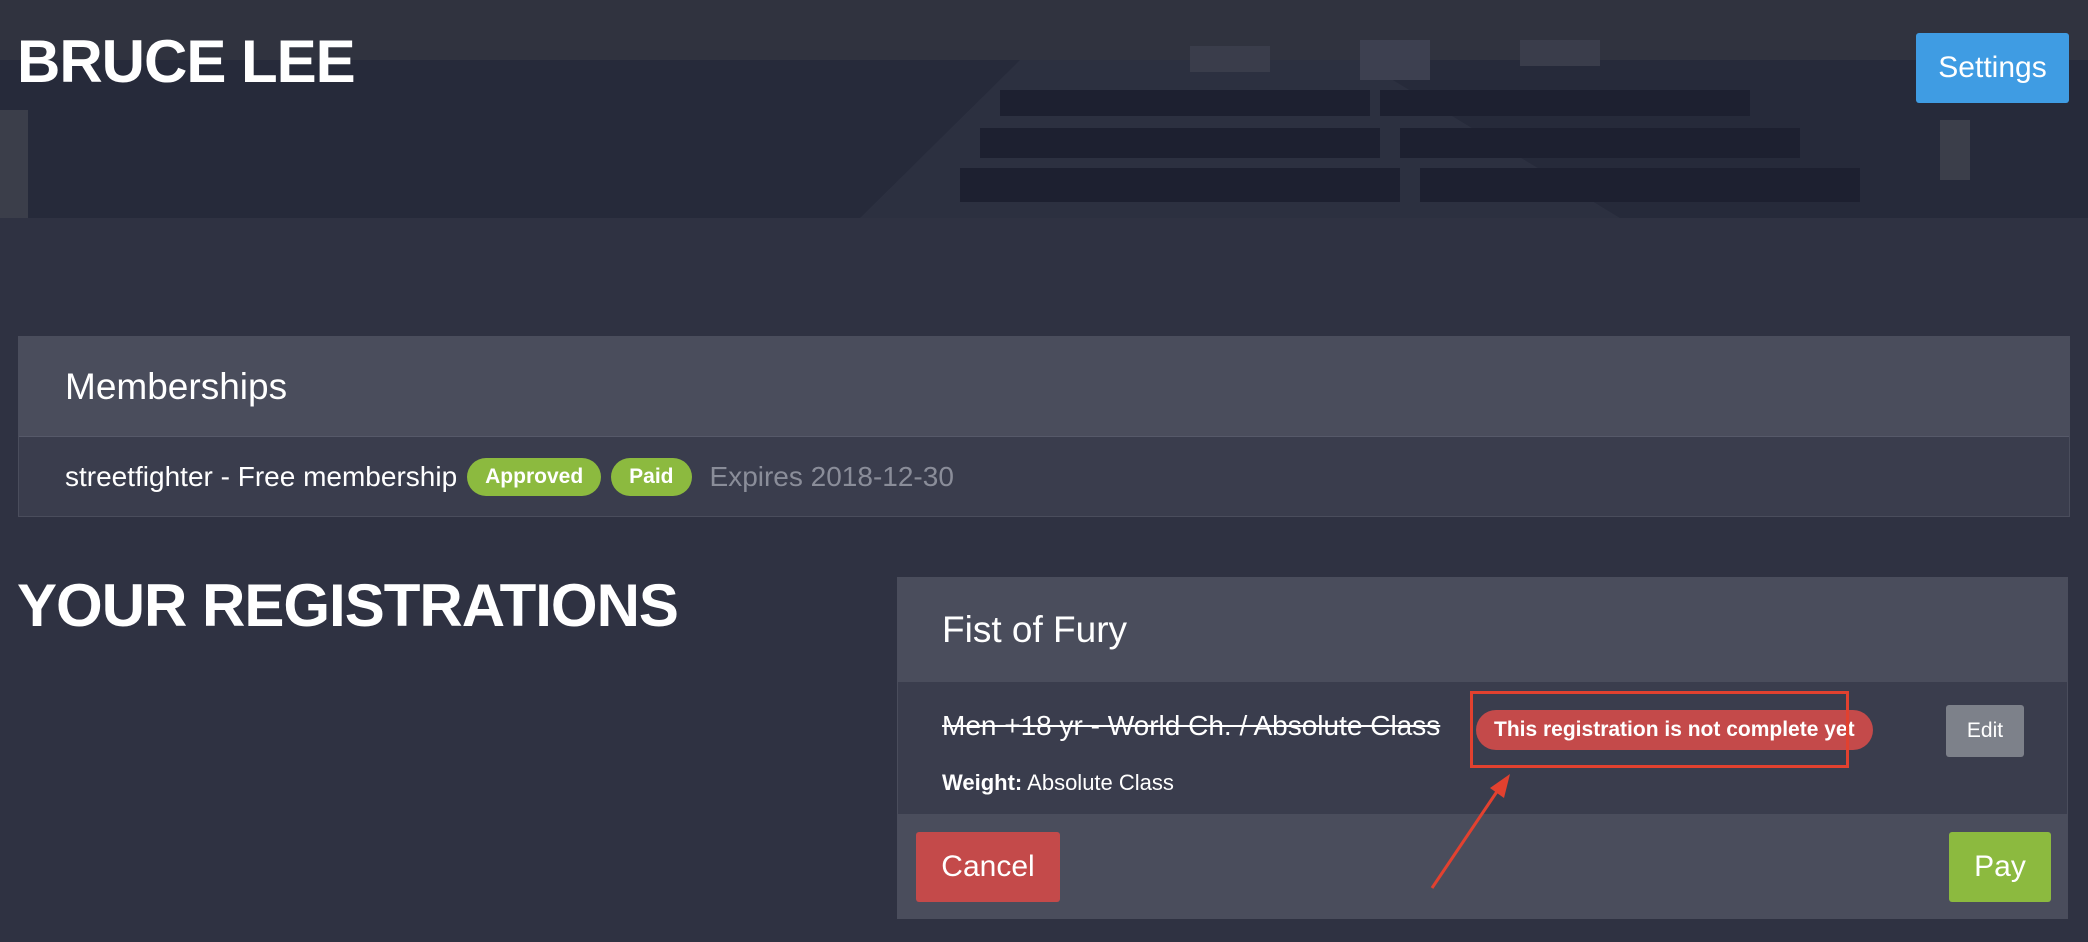  I want to click on paid-badge: Paid, so click(651, 477).